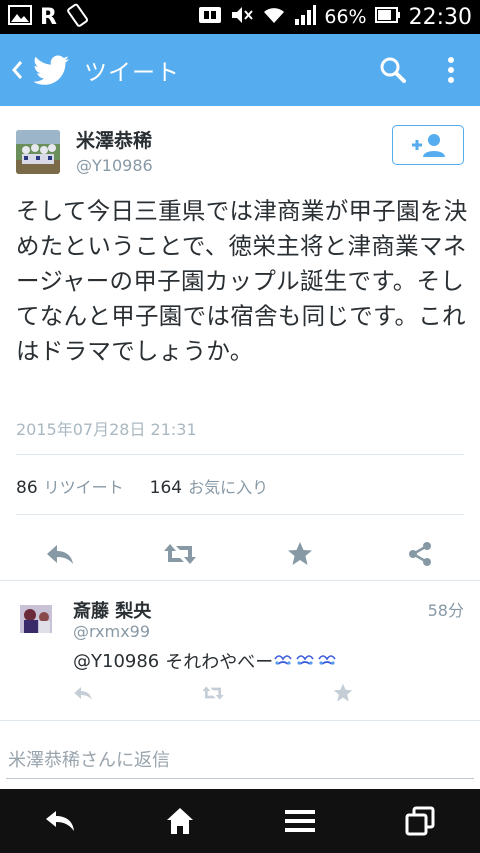  Describe the element at coordinates (445, 610) in the screenshot. I see `reply-timestamp: 58分` at that location.